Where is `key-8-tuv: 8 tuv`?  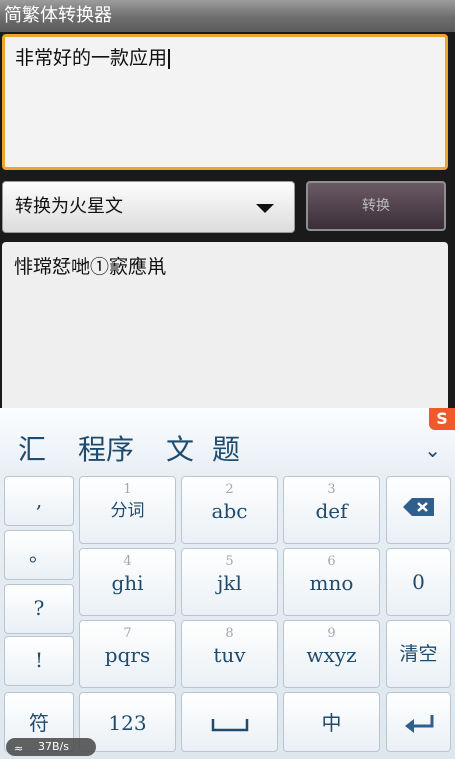 key-8-tuv: 8 tuv is located at coordinates (229, 654).